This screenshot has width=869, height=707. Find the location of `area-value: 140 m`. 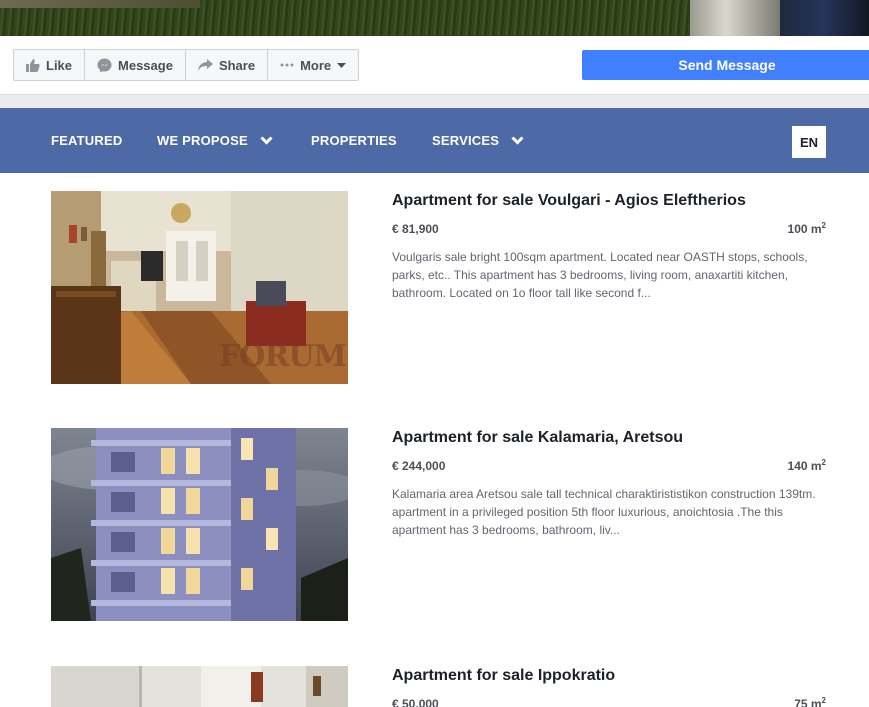

area-value: 140 m is located at coordinates (804, 466).